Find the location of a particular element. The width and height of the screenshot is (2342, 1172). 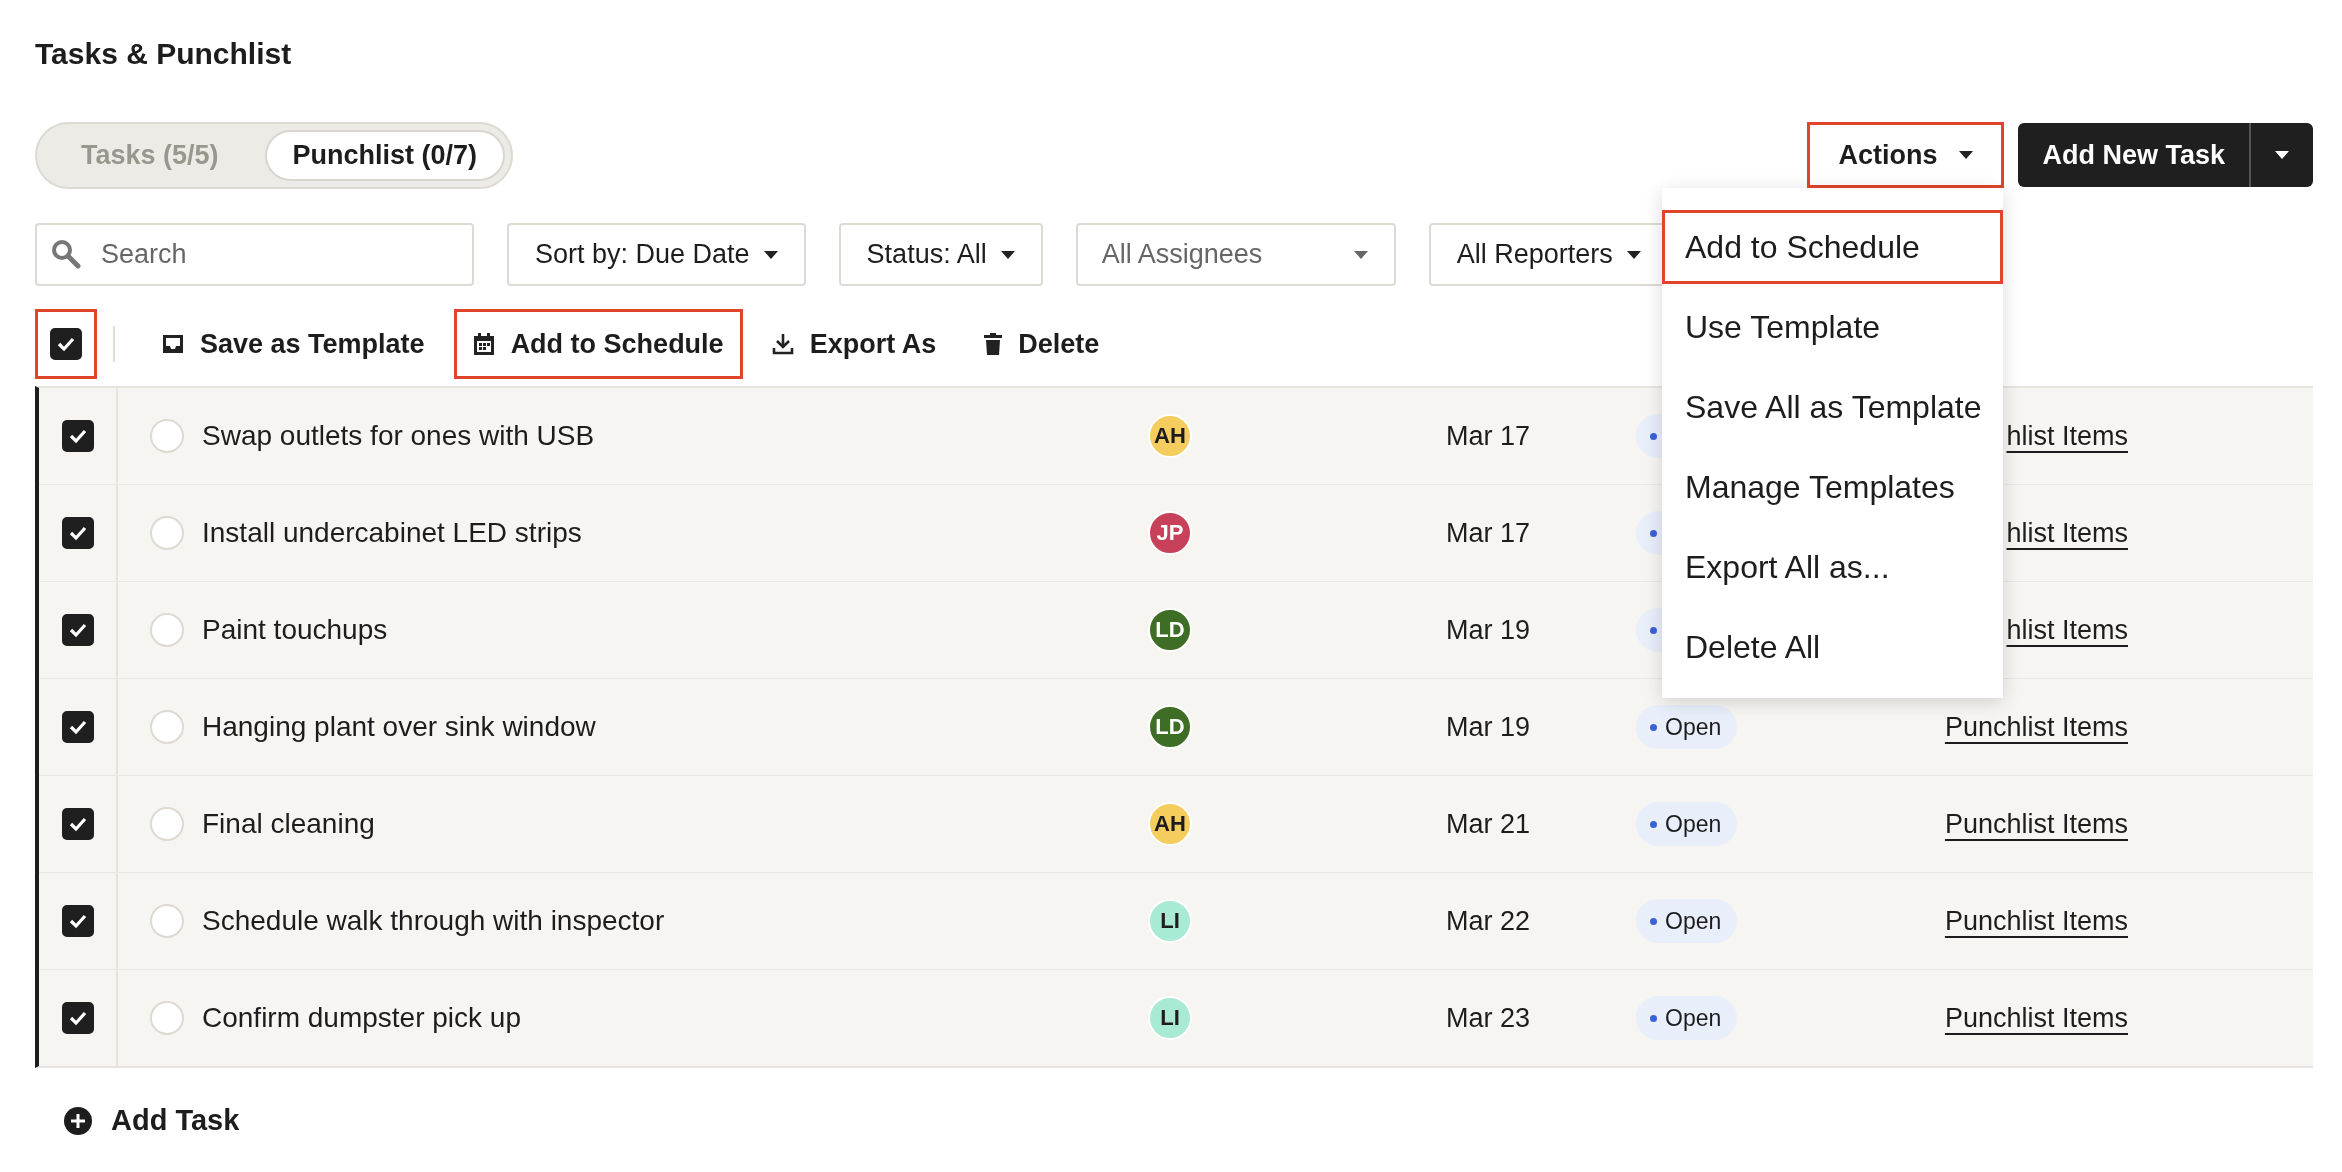

bulk-action-button: Delete is located at coordinates (1042, 344).